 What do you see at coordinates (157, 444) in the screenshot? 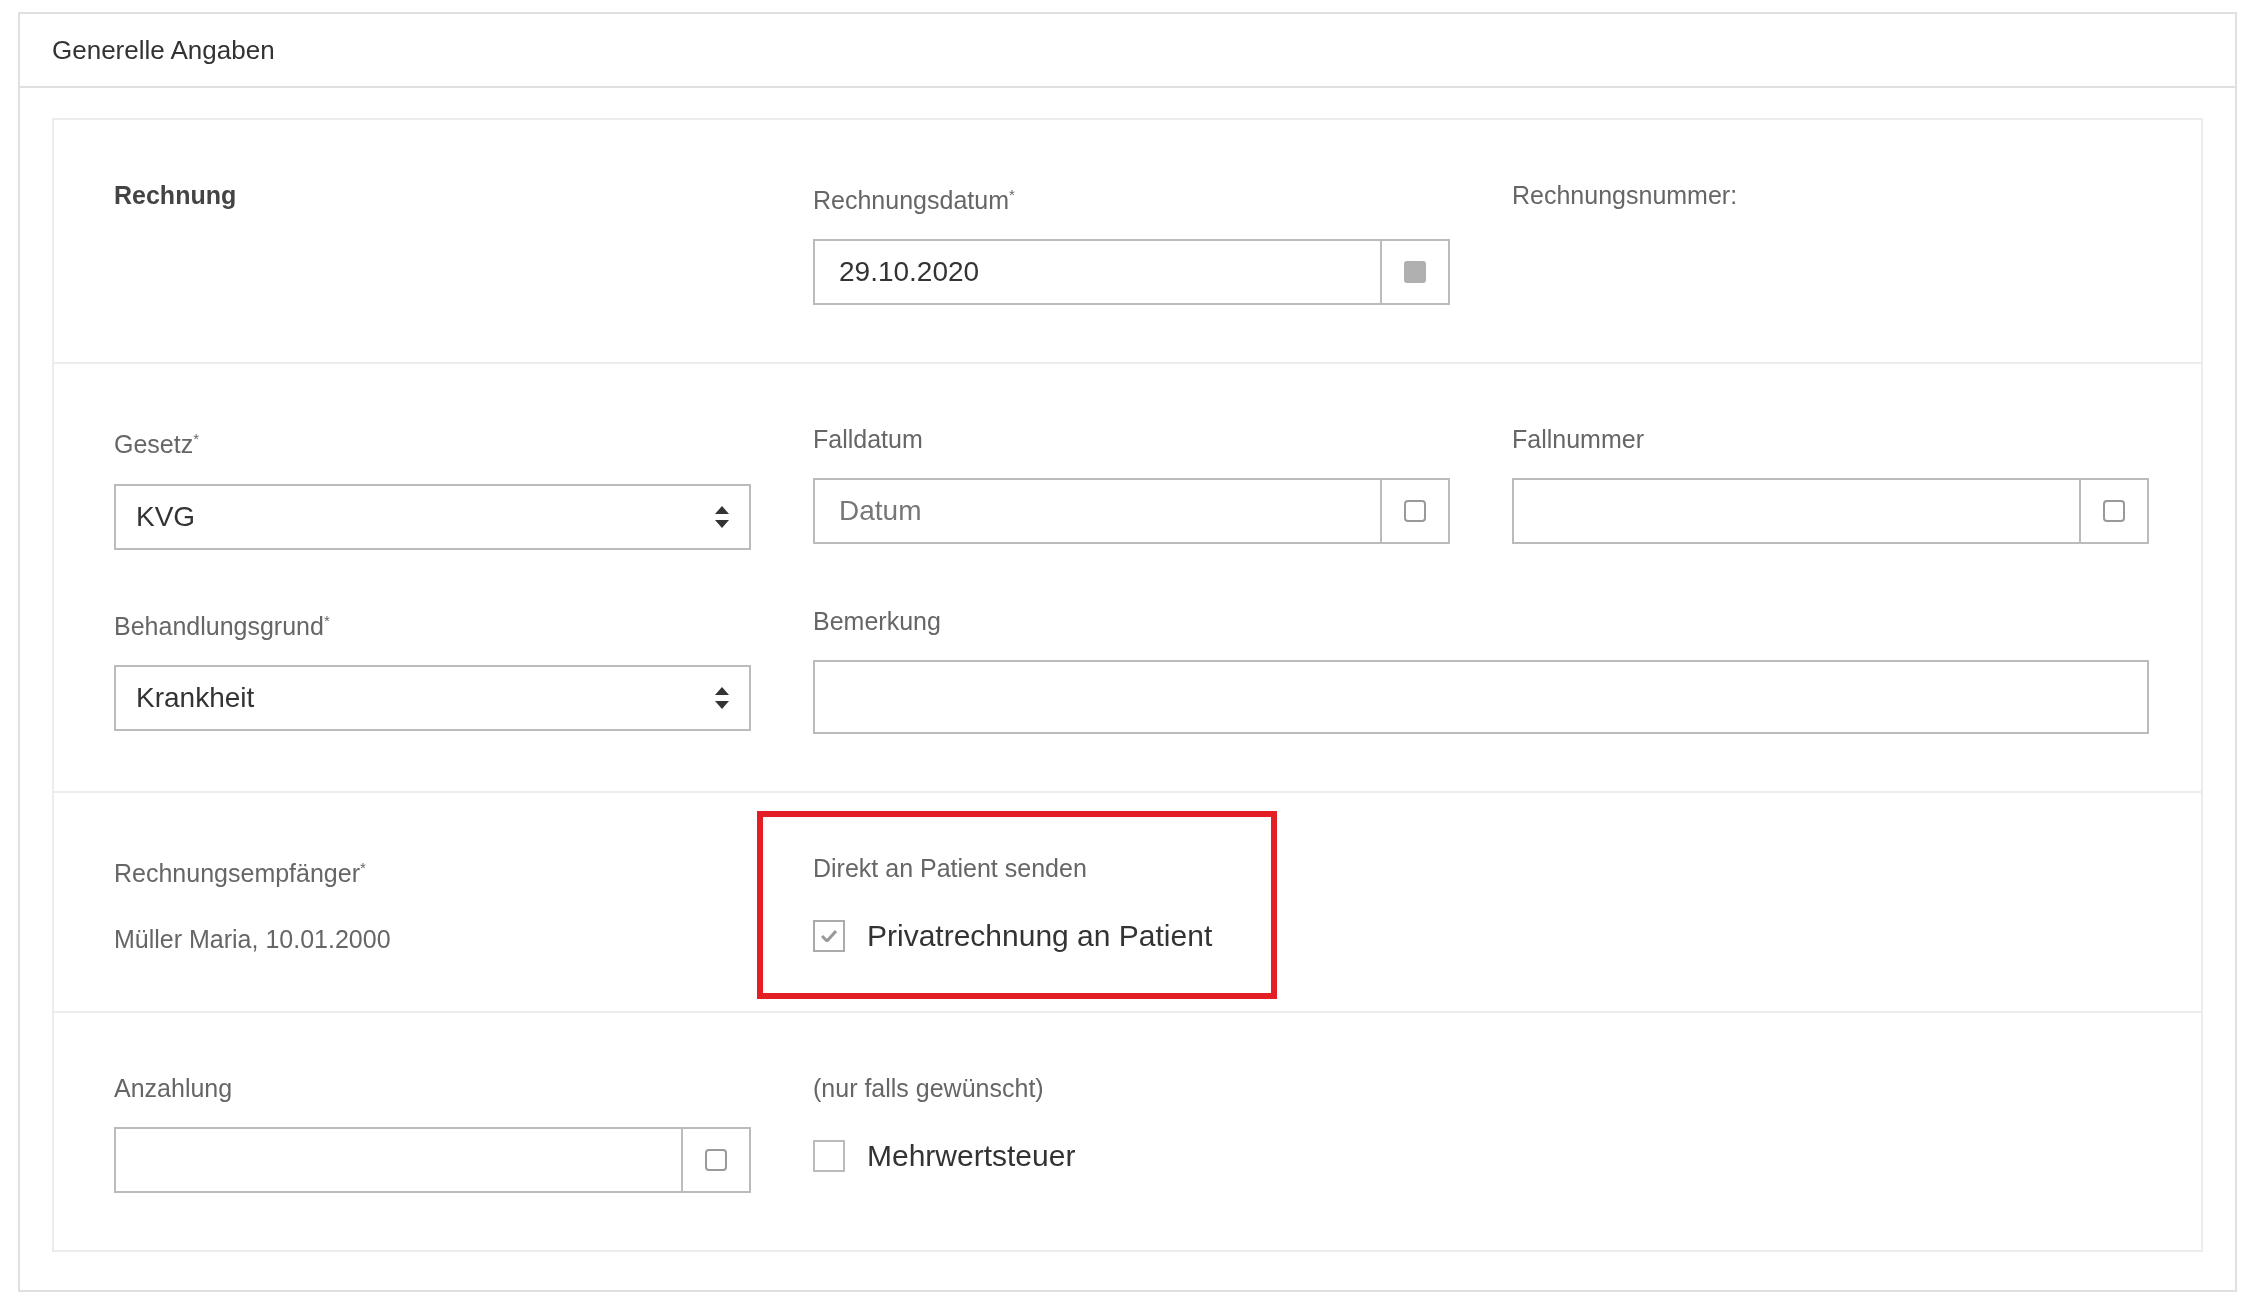
I see `field-label: Gesetz$^{*}$` at bounding box center [157, 444].